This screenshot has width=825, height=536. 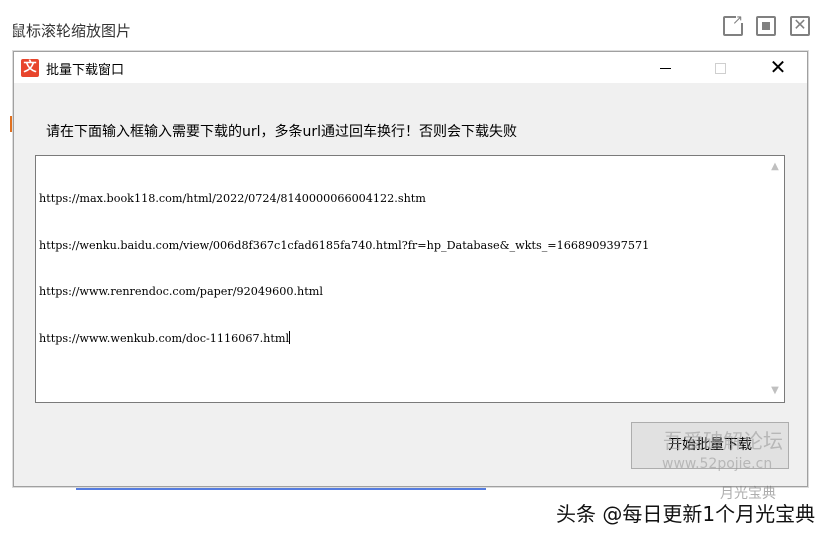 I want to click on dialog-titlebar: 文 批量下载窗口 ✕, so click(x=410, y=67).